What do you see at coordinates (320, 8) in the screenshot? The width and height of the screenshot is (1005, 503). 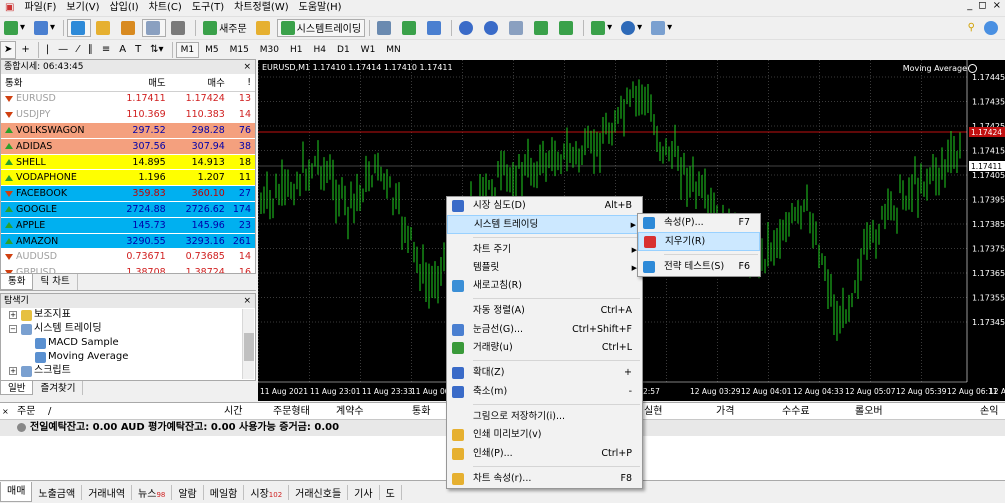 I see `menu-help: 도움말(H)` at bounding box center [320, 8].